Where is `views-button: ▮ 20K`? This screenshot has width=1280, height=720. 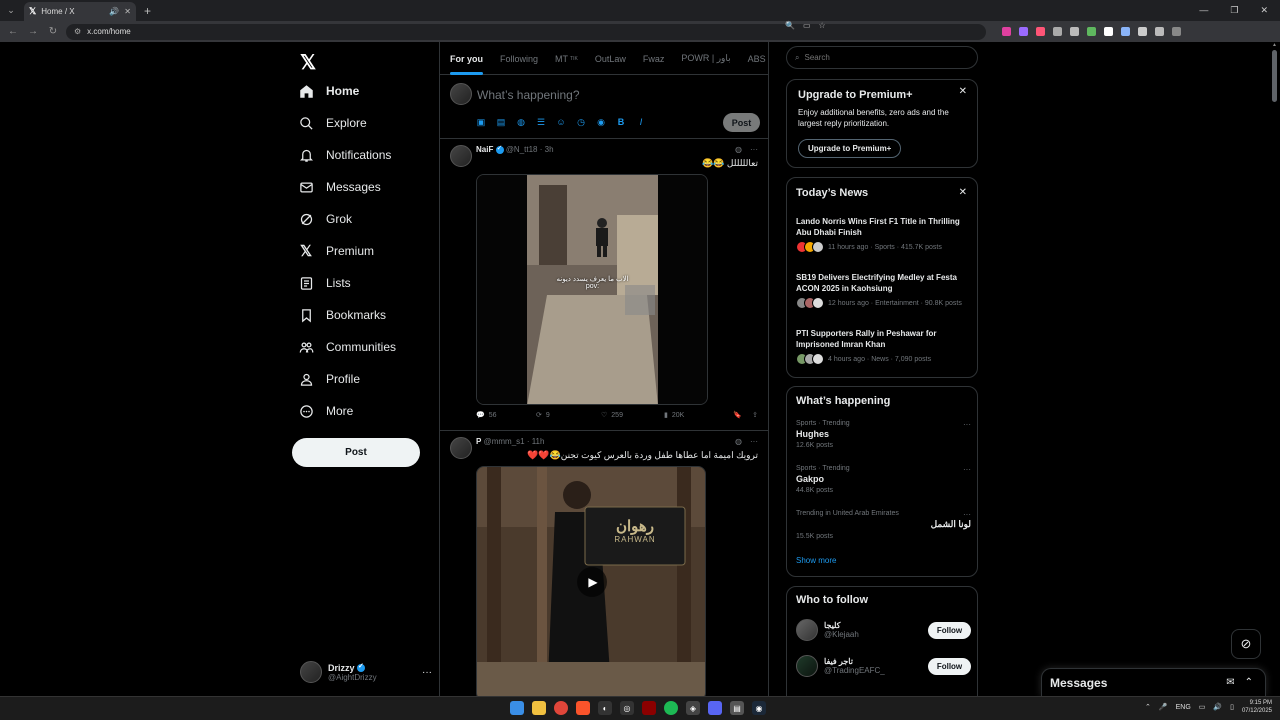 views-button: ▮ 20K is located at coordinates (694, 415).